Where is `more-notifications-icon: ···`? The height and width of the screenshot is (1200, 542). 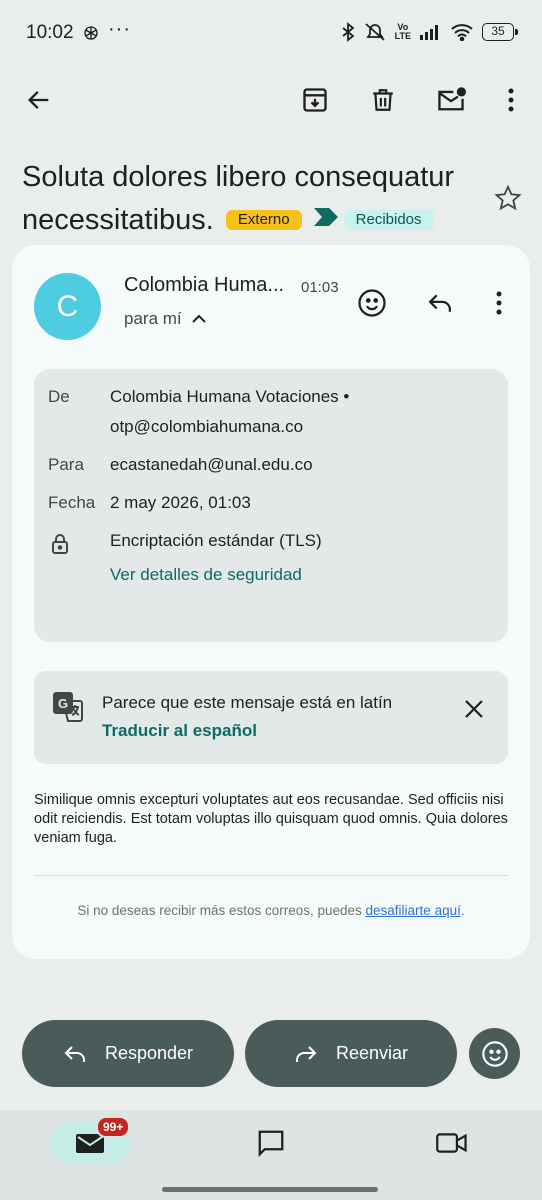 more-notifications-icon: ··· is located at coordinates (119, 29).